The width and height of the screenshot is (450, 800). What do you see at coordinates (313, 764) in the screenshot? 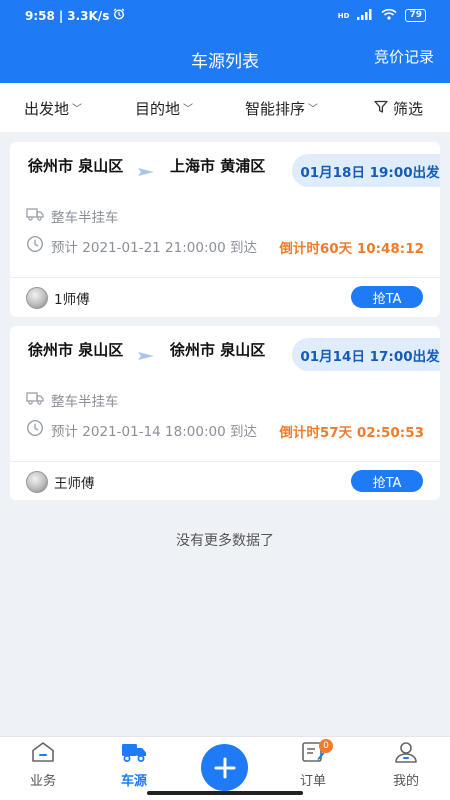
I see `nav-orders: 0 订单` at bounding box center [313, 764].